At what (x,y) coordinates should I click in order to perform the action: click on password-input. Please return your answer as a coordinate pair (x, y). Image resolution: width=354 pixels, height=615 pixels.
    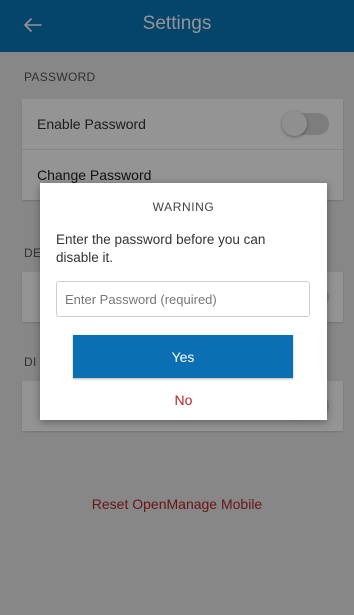
    Looking at the image, I should click on (183, 299).